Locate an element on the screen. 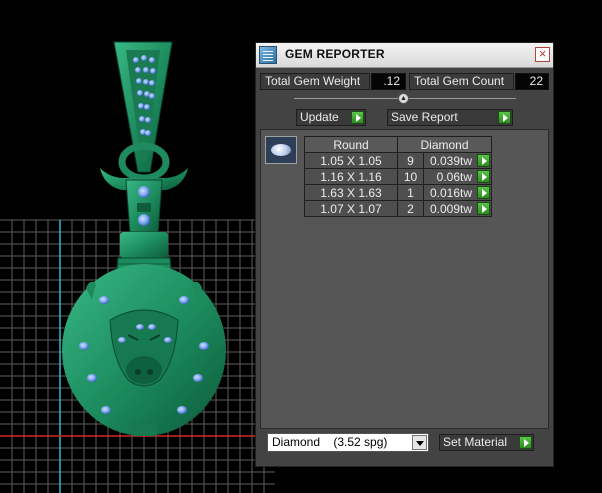 The image size is (602, 493). set-material-button: Set Material is located at coordinates (486, 442).